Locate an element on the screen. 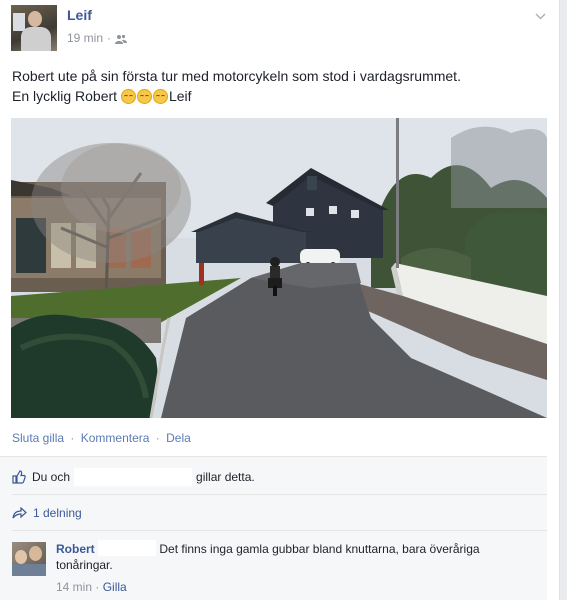  comment-link: Kommentera is located at coordinates (115, 438).